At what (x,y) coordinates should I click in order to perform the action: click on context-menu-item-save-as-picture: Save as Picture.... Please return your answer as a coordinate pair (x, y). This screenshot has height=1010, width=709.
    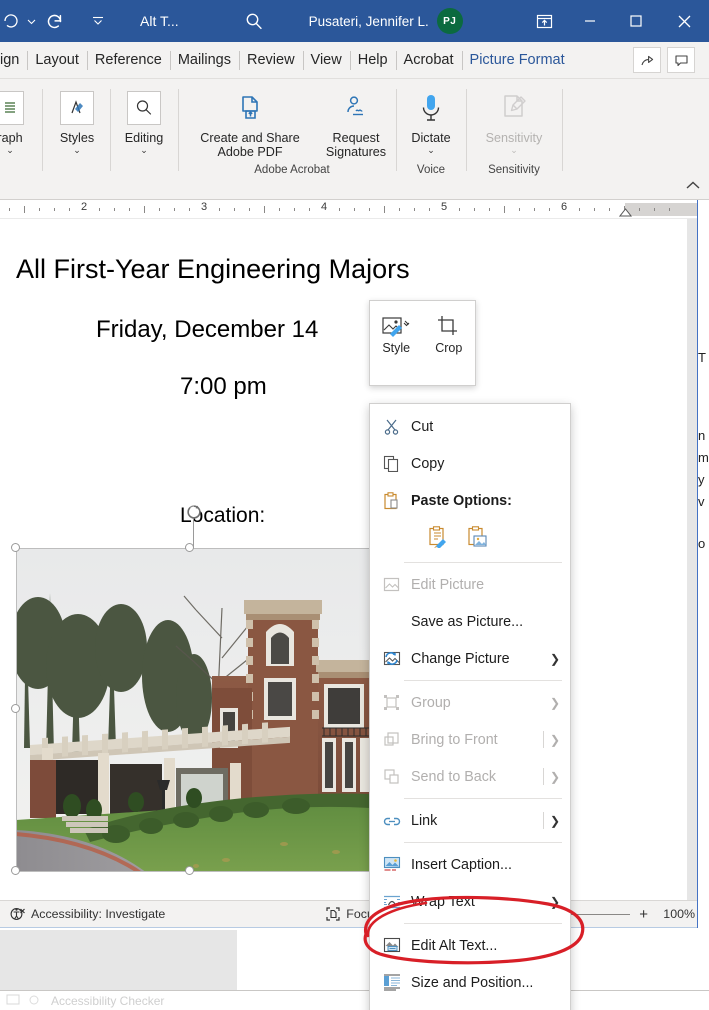
    Looking at the image, I should click on (470, 621).